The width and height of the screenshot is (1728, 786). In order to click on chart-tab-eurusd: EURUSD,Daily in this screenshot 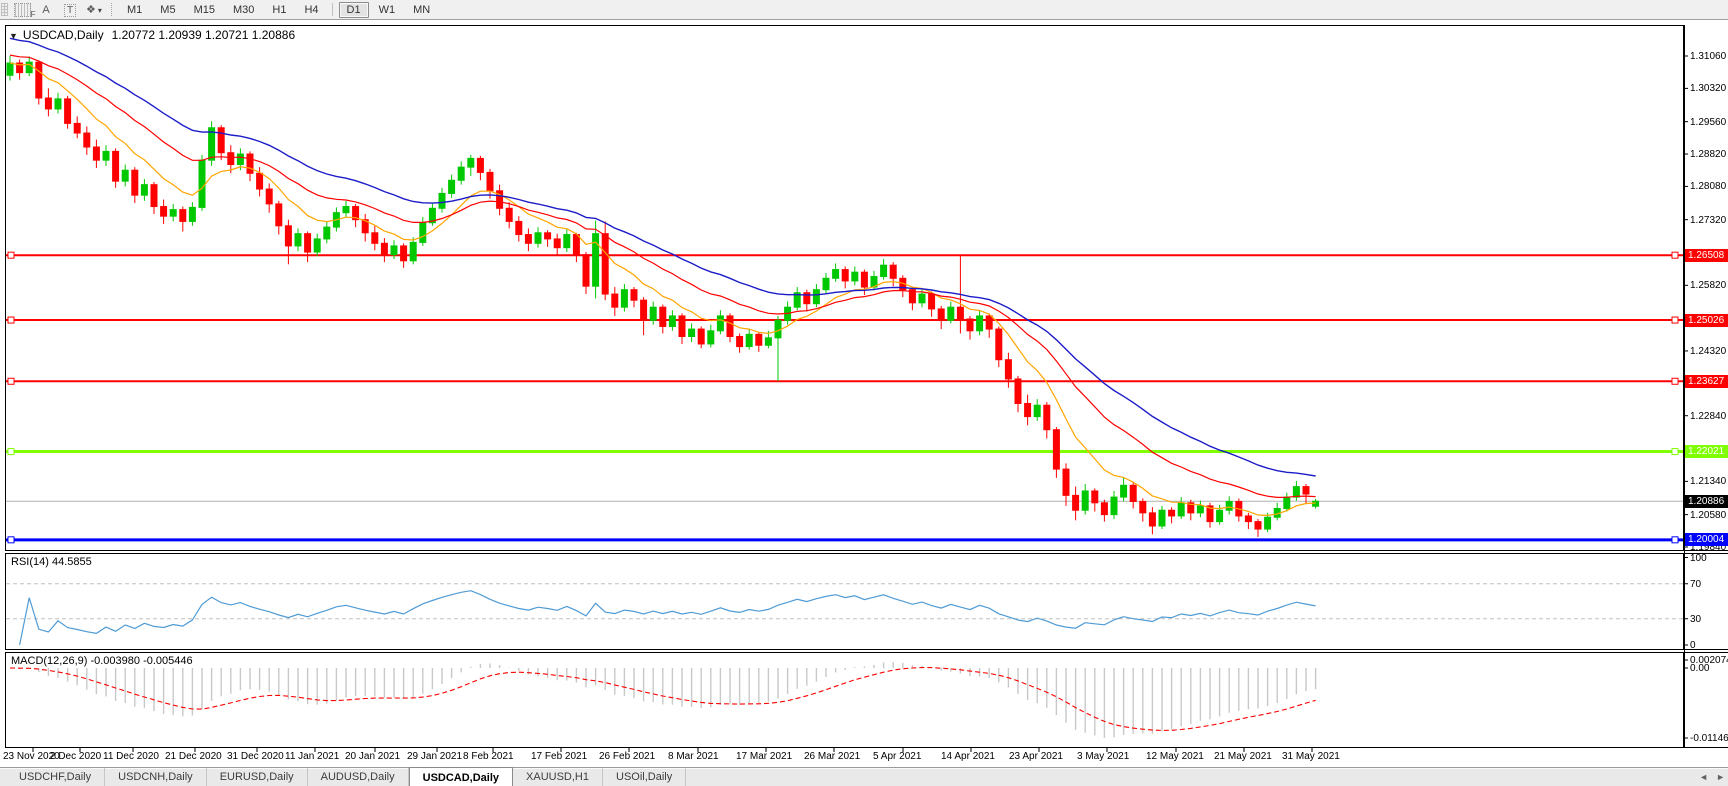, I will do `click(257, 777)`.